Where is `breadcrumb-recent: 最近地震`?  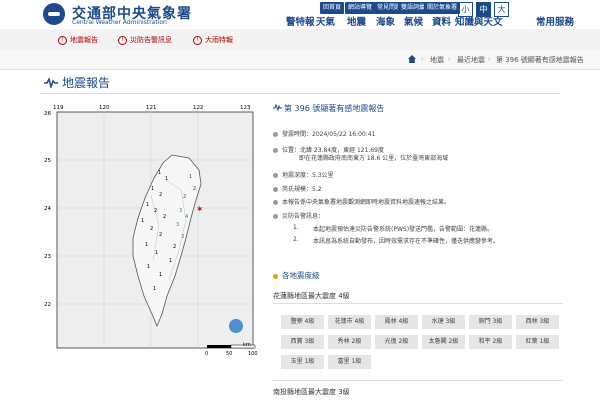 breadcrumb-recent: 最近地震 is located at coordinates (471, 60).